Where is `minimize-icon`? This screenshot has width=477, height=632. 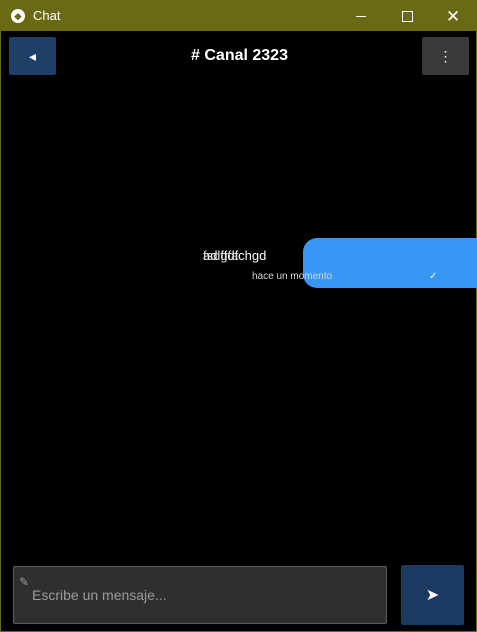 minimize-icon is located at coordinates (361, 16).